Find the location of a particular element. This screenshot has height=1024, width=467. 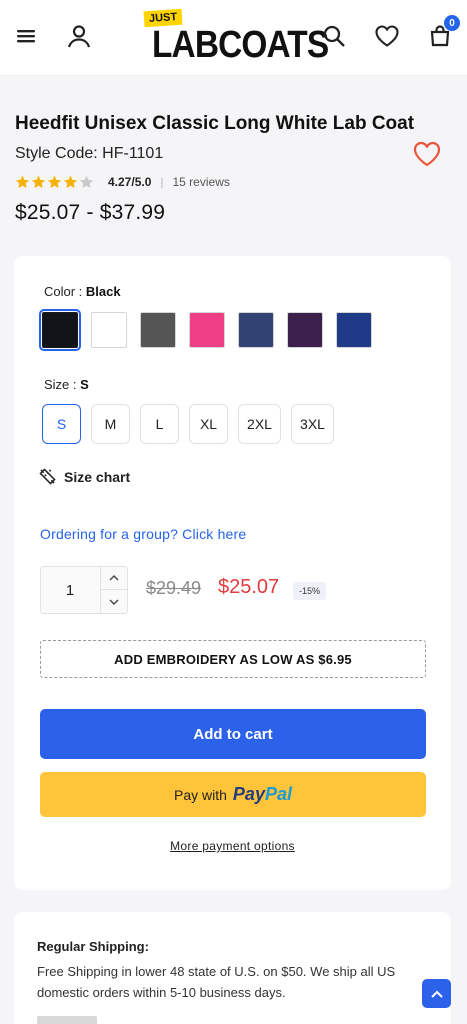

search-icon is located at coordinates (334, 36).